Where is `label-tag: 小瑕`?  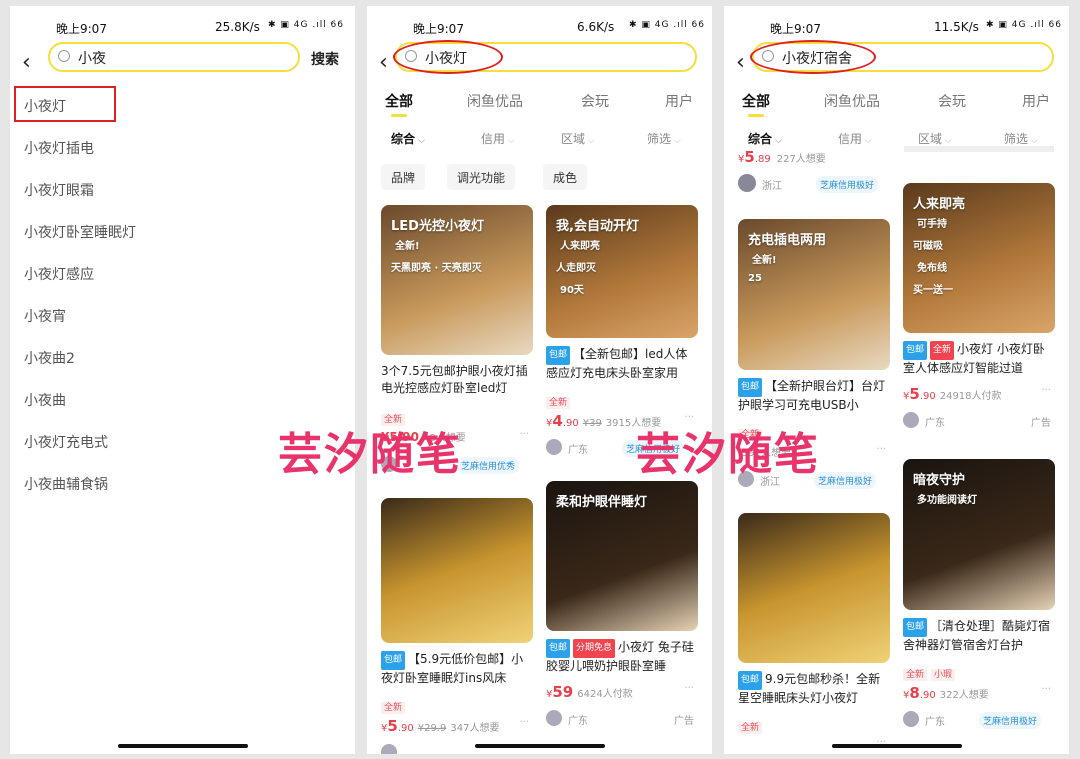 label-tag: 小瑕 is located at coordinates (943, 675).